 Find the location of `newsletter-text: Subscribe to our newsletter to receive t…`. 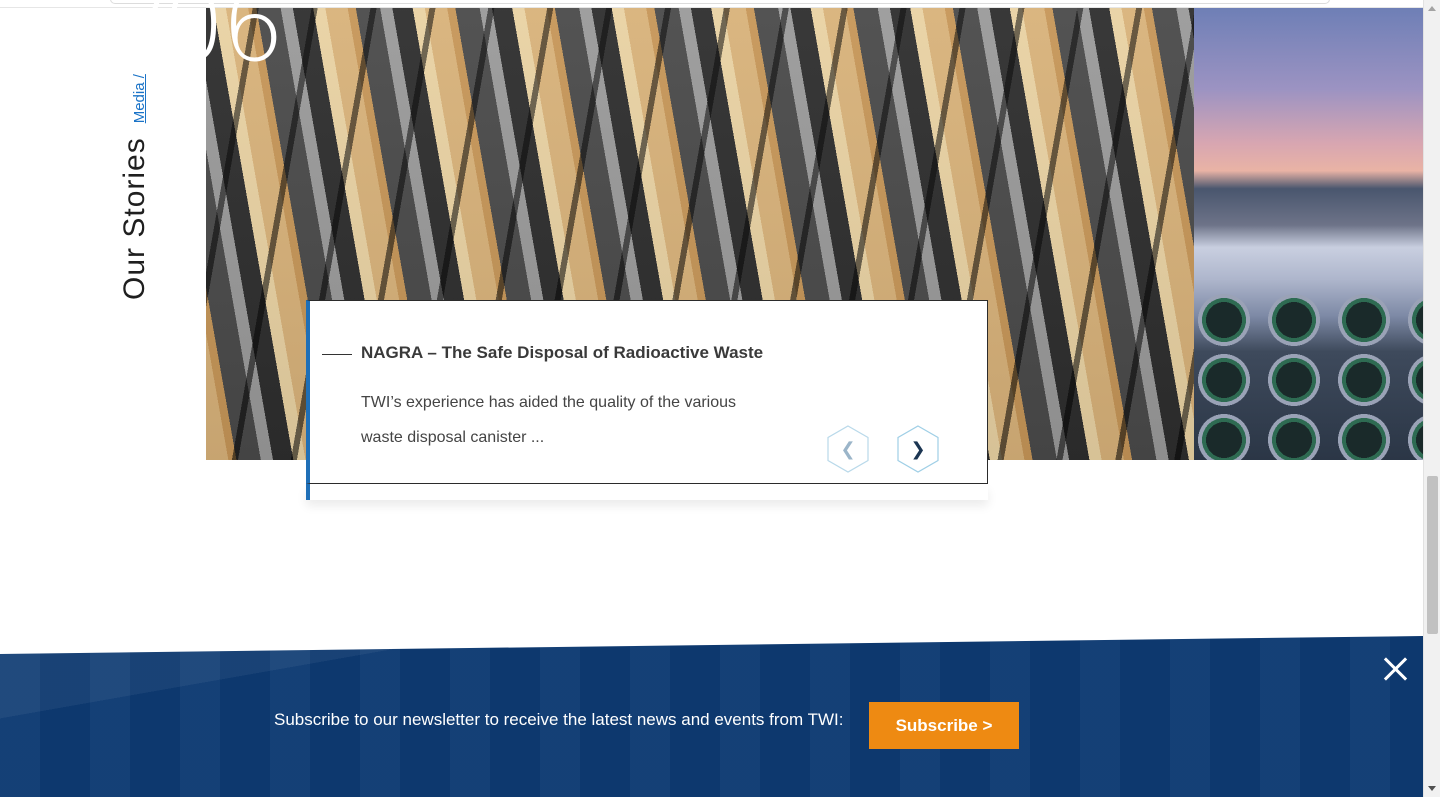

newsletter-text: Subscribe to our newsletter to receive t… is located at coordinates (559, 719).